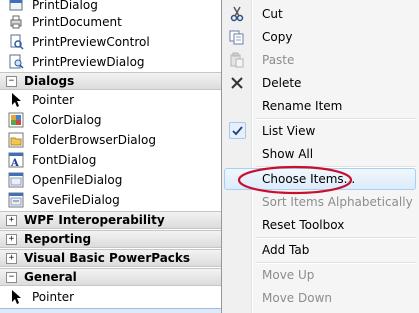 The height and width of the screenshot is (313, 419). I want to click on svg-text: A, so click(14, 163).